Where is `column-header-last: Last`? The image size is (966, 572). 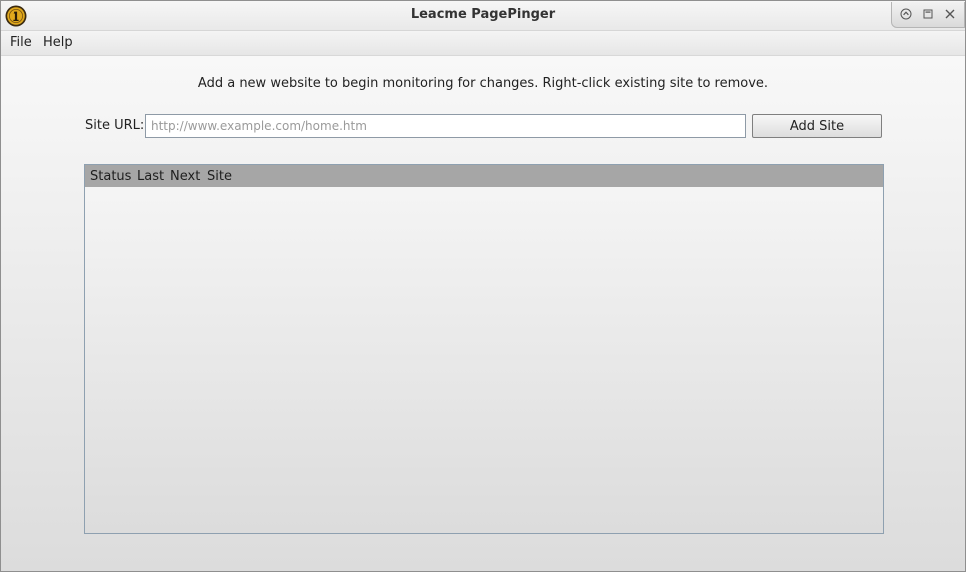
column-header-last: Last is located at coordinates (150, 176).